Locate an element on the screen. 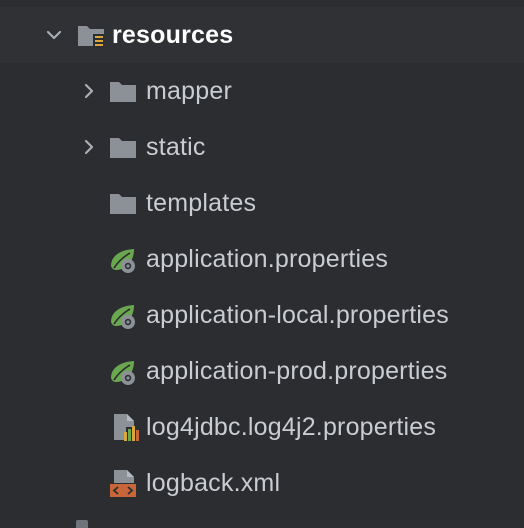 The height and width of the screenshot is (528, 524). tree-node-application-properties: application.properties is located at coordinates (262, 259).